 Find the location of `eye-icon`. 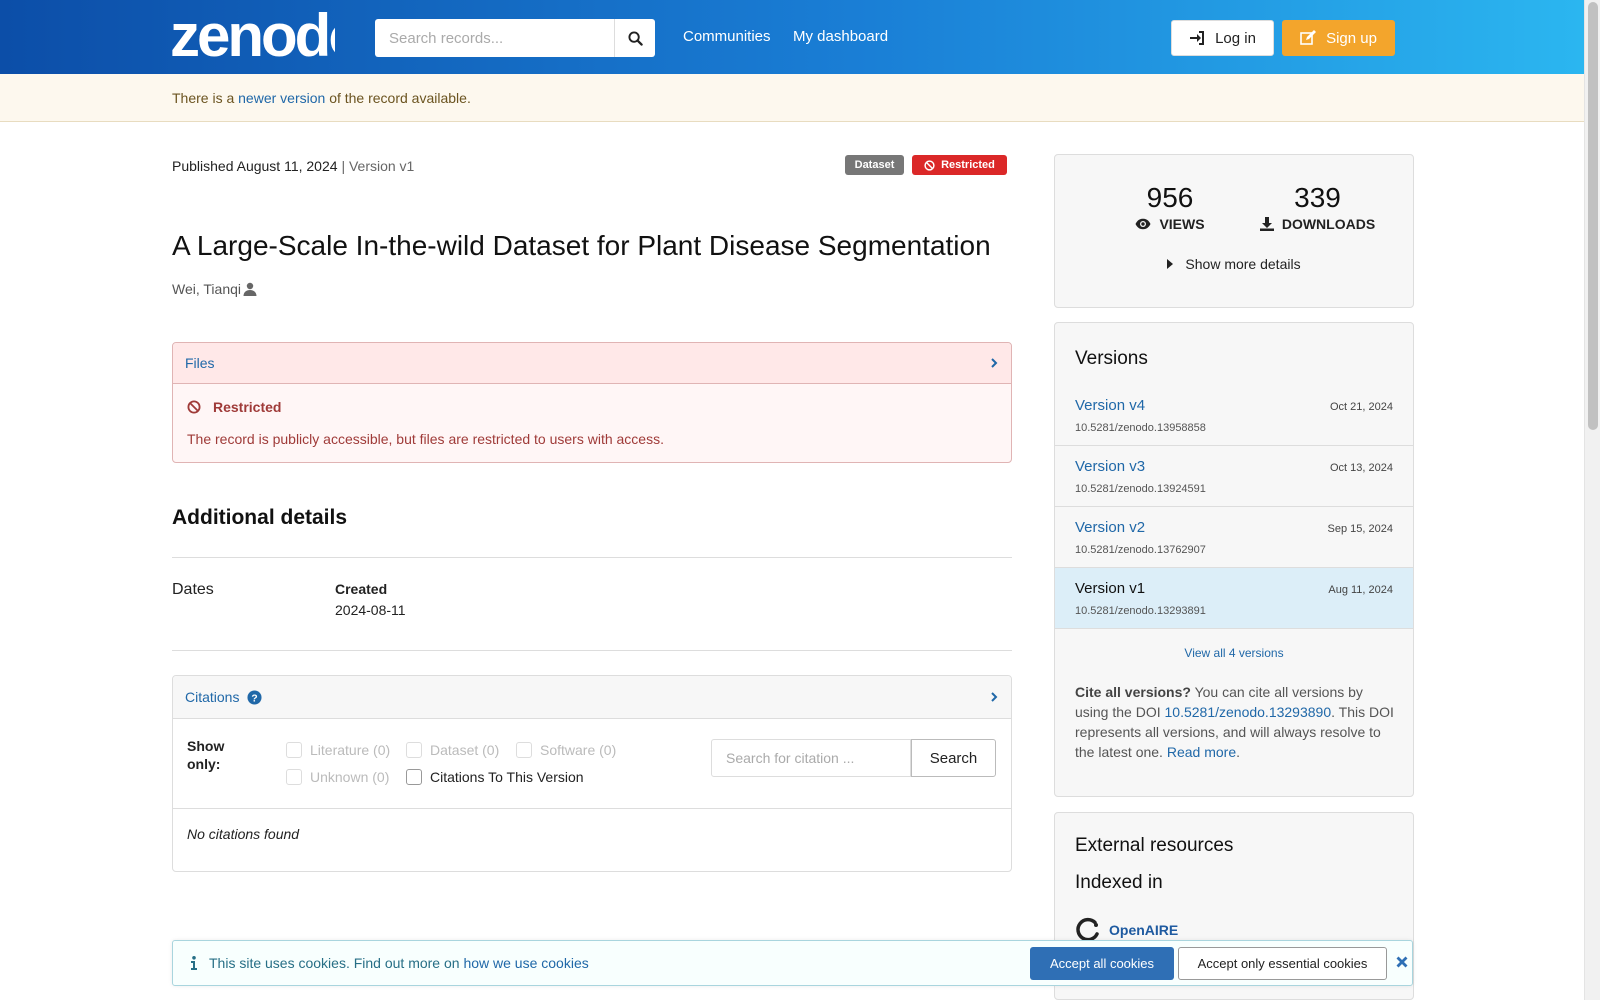

eye-icon is located at coordinates (1143, 224).